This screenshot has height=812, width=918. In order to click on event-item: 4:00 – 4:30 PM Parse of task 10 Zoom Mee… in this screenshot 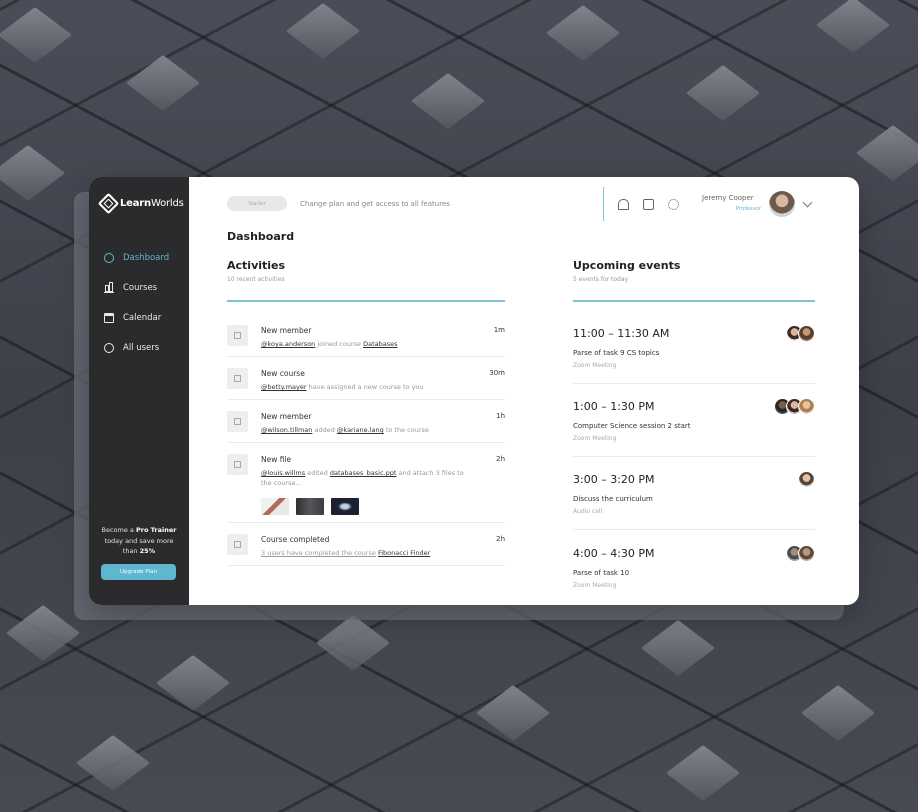, I will do `click(694, 574)`.